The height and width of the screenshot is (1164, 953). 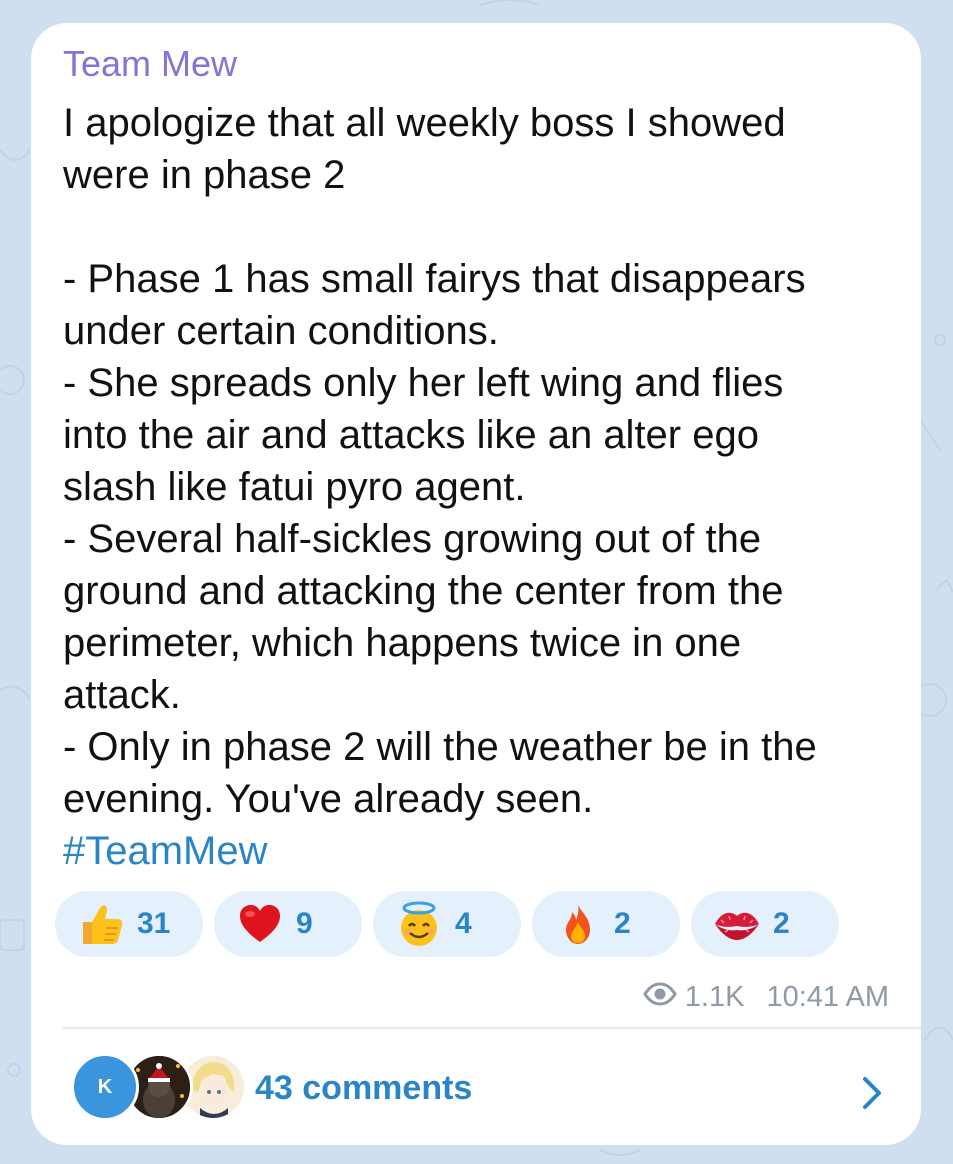 What do you see at coordinates (159, 1088) in the screenshot?
I see `commenter-avatars: K` at bounding box center [159, 1088].